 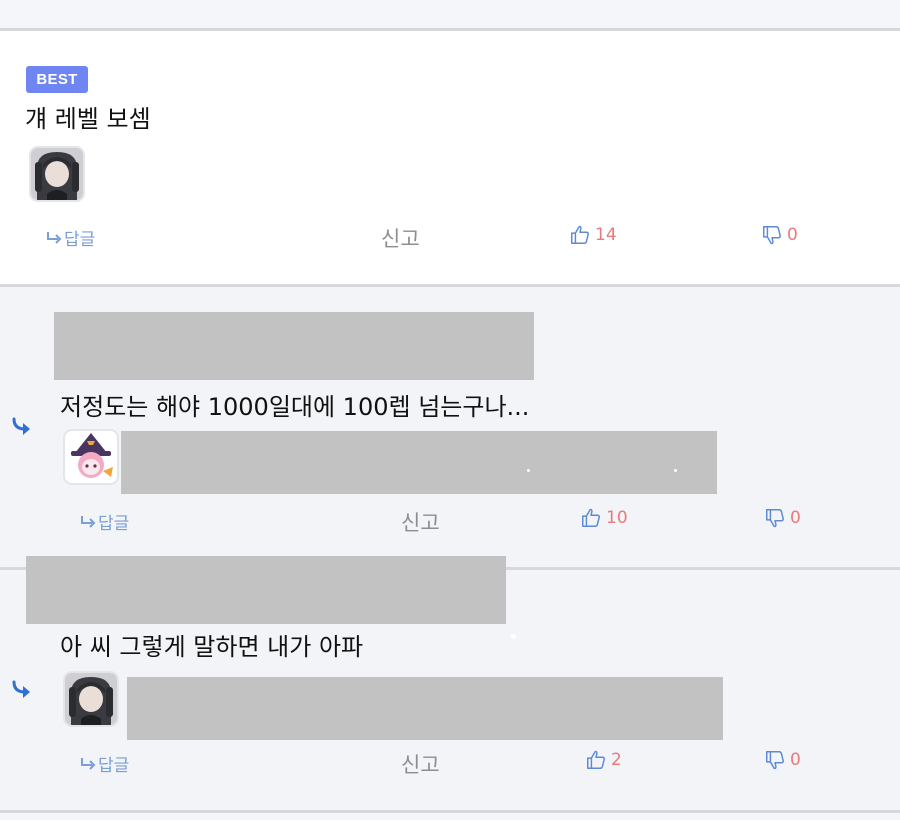 I want to click on top-strip, so click(x=450, y=14).